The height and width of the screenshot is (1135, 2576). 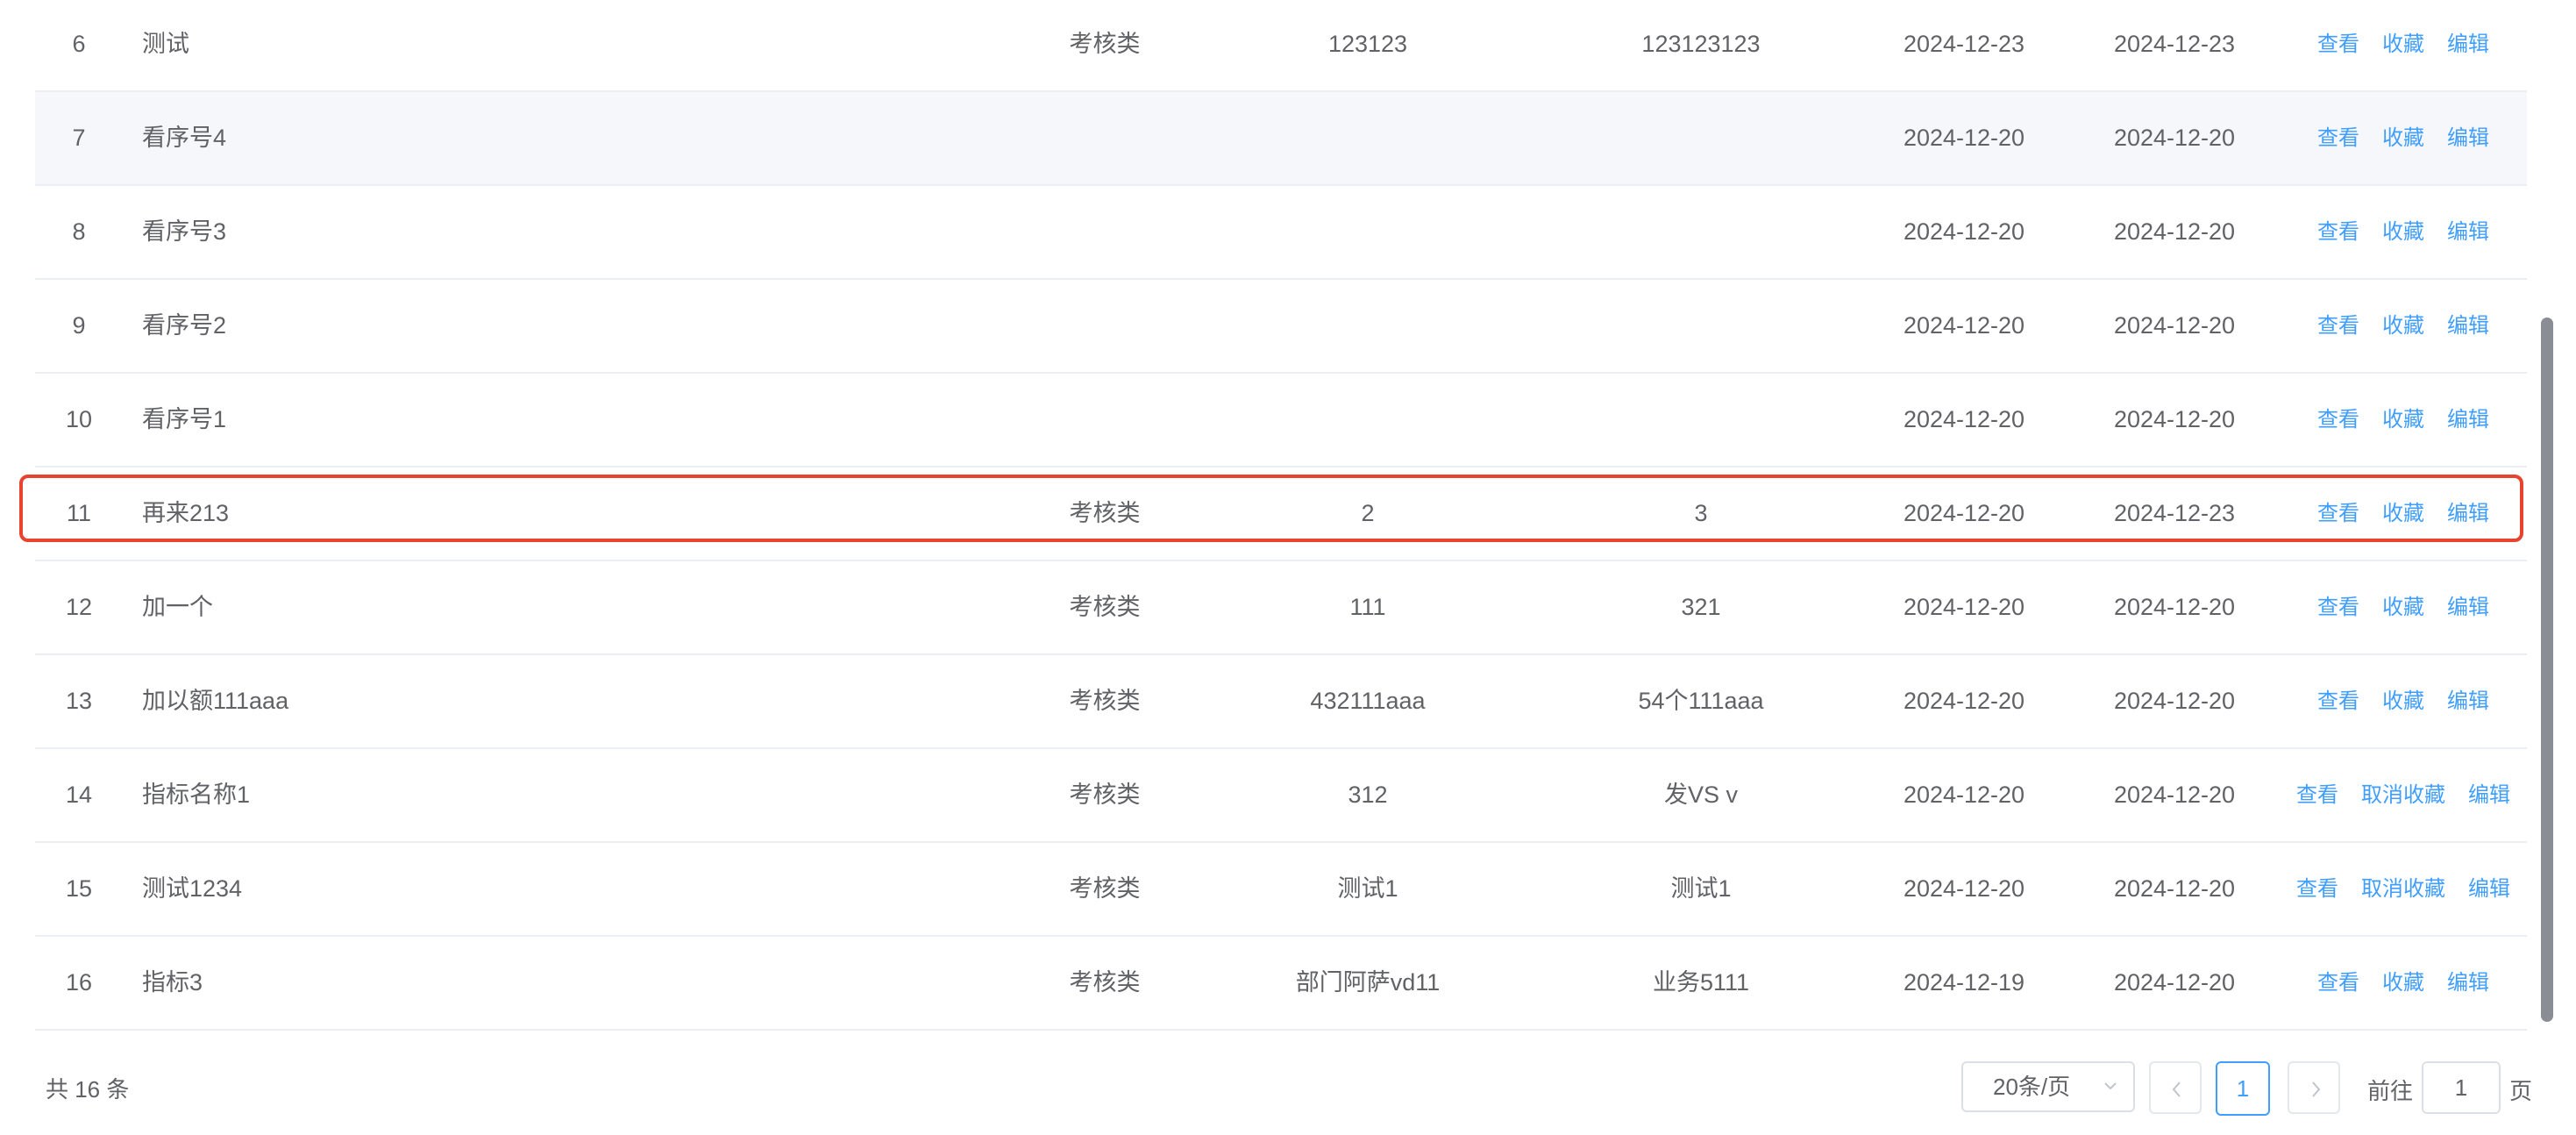 I want to click on row-value-2: 321, so click(x=1701, y=607).